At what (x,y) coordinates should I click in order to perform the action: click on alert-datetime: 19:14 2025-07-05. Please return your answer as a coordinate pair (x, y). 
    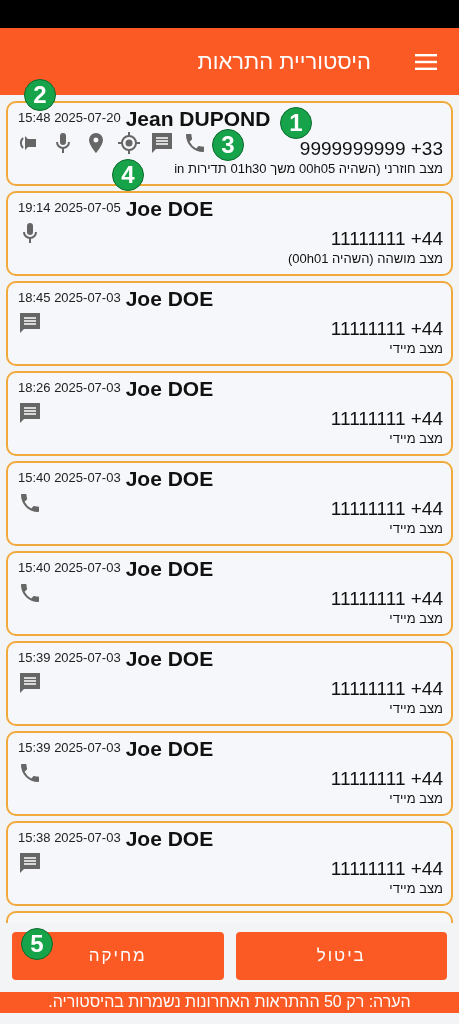
    Looking at the image, I should click on (69, 207).